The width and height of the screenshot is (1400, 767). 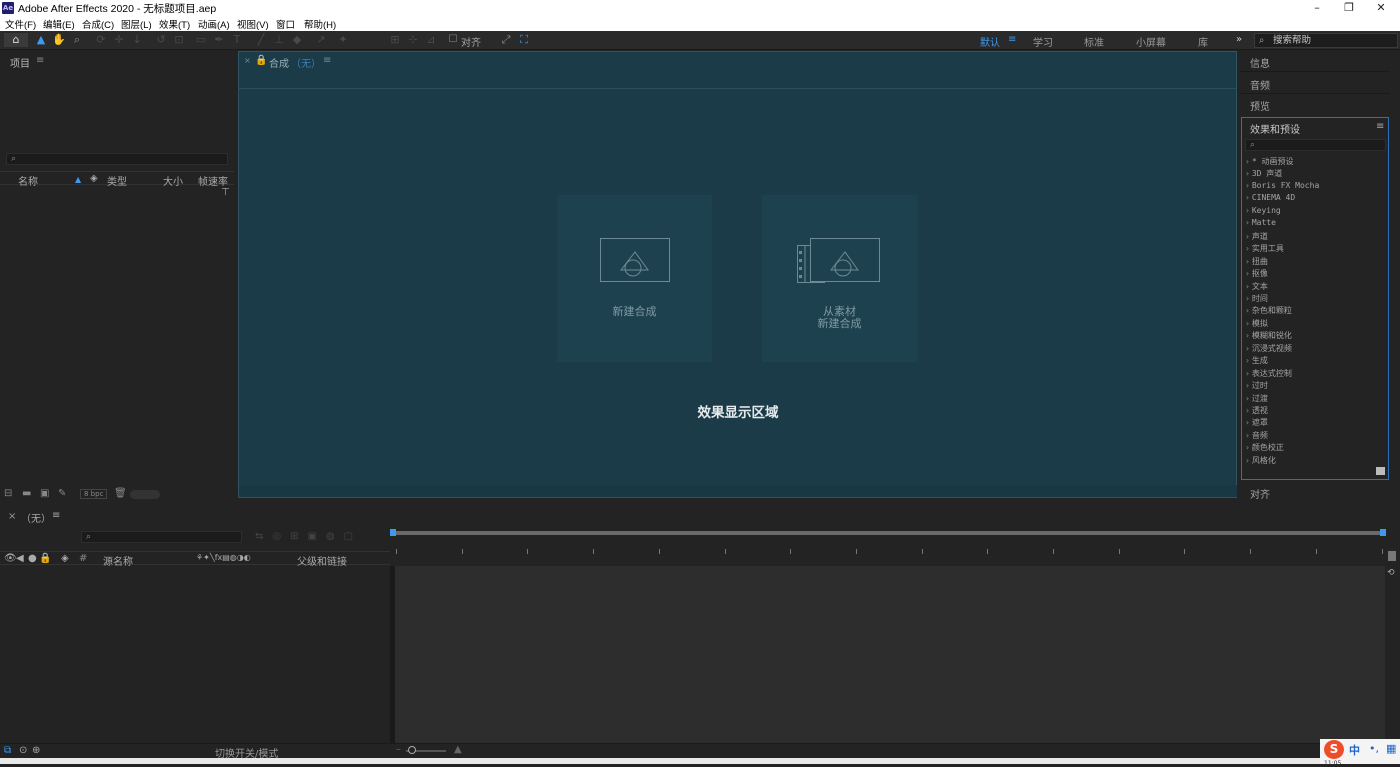 I want to click on zoom-out-icon: –, so click(x=398, y=749).